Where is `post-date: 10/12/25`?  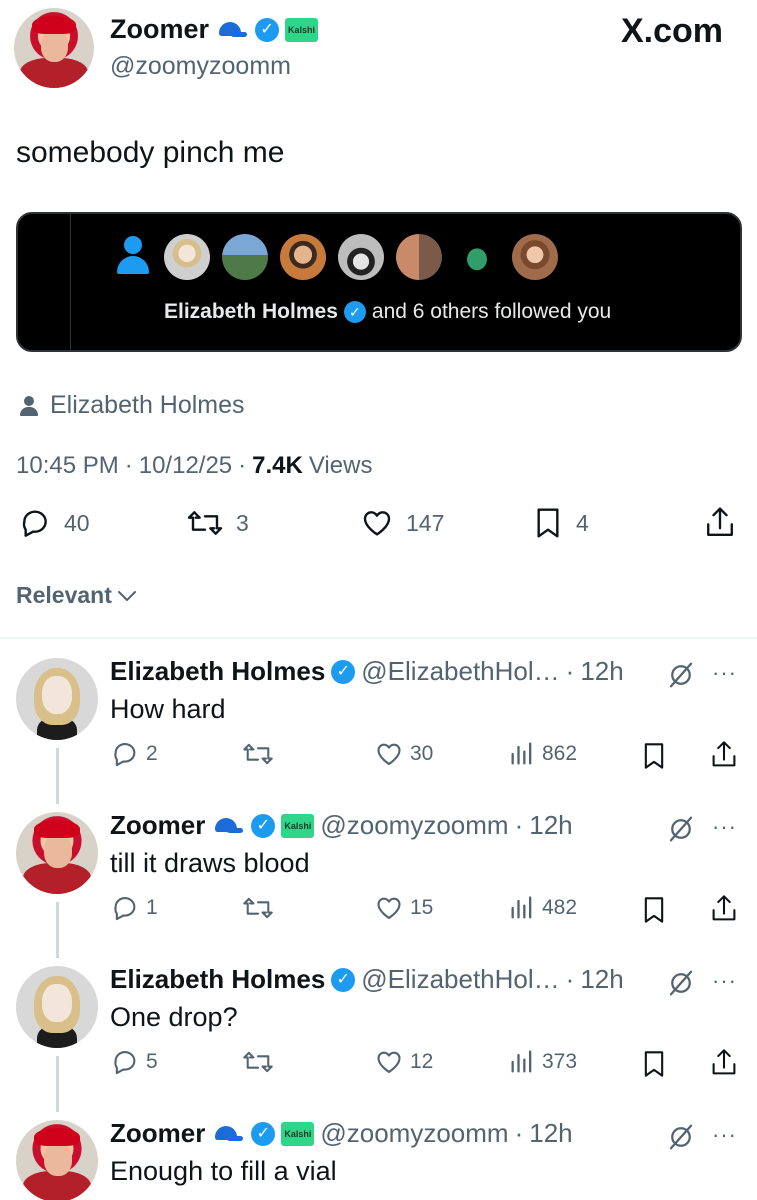 post-date: 10/12/25 is located at coordinates (185, 466).